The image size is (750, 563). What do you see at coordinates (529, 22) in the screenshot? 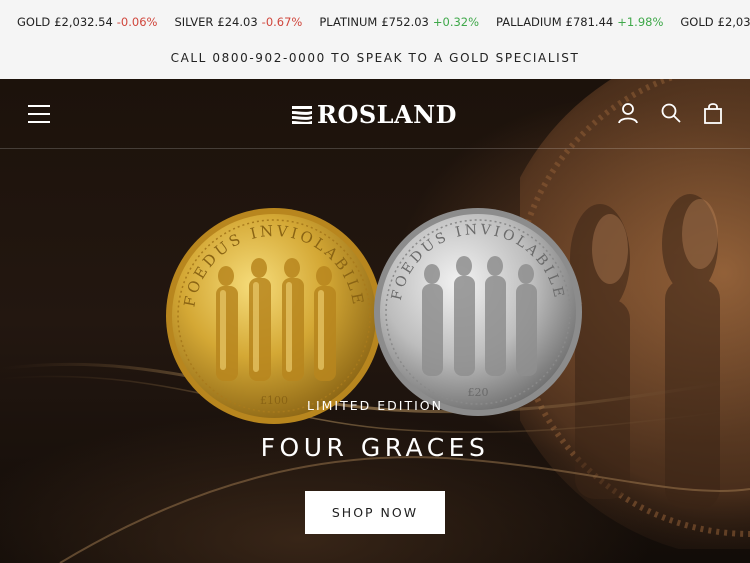
I see `ticker-metal-name: PALLADIUM` at bounding box center [529, 22].